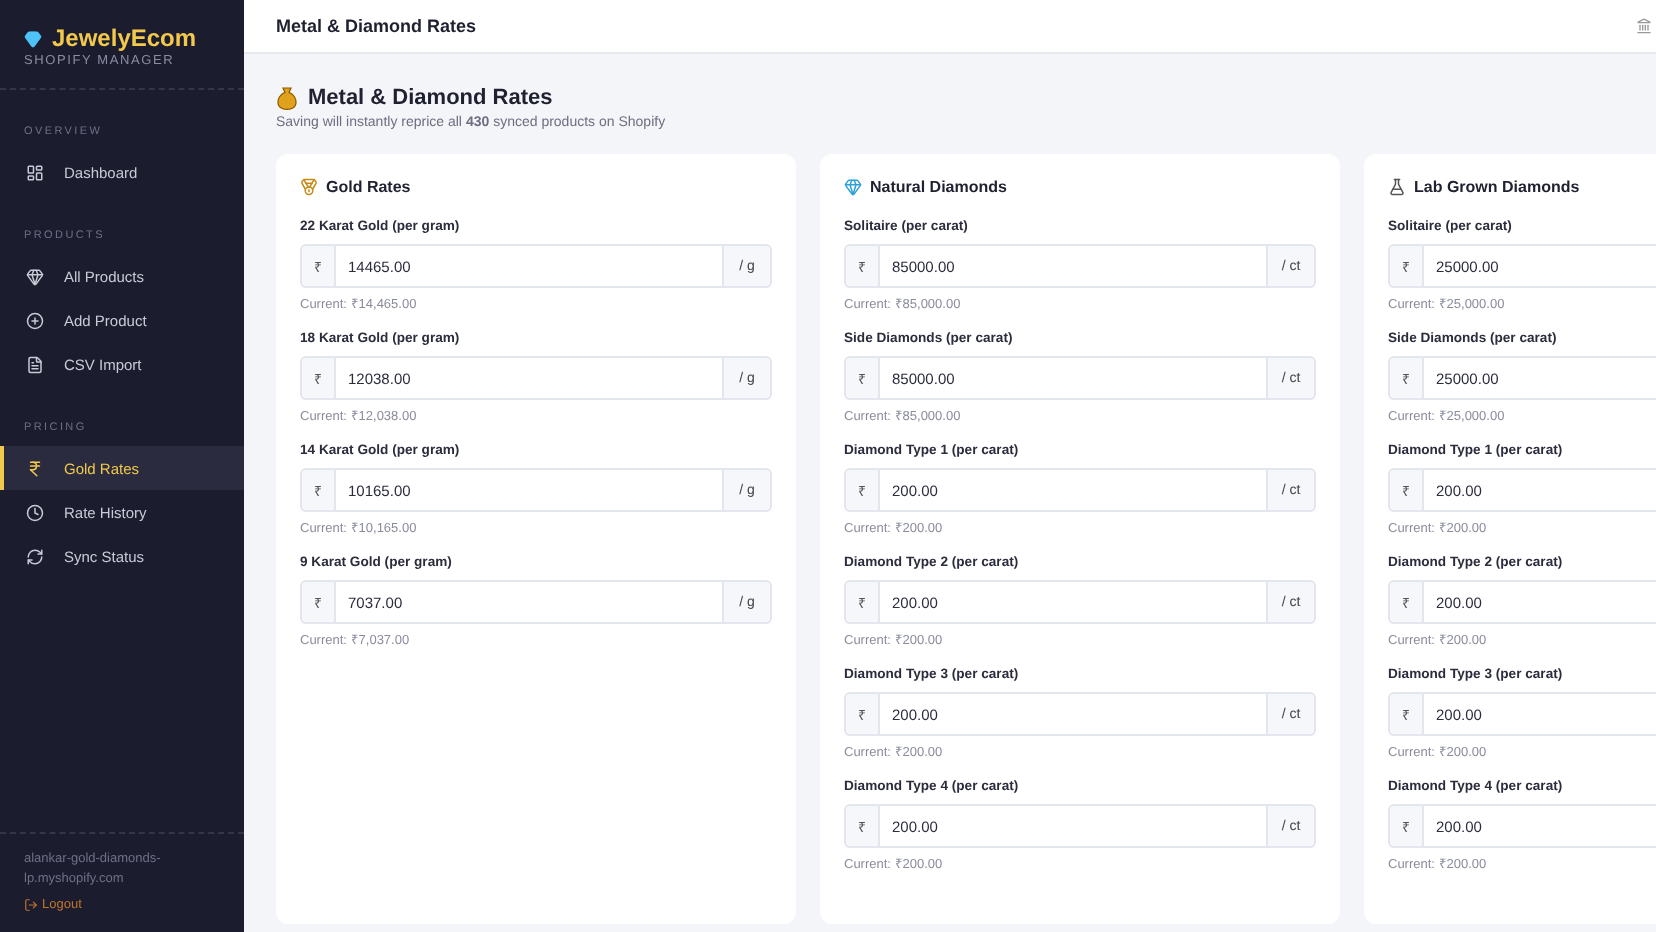 The width and height of the screenshot is (1656, 932). I want to click on page-title: Metal & Diamond Rates, so click(430, 98).